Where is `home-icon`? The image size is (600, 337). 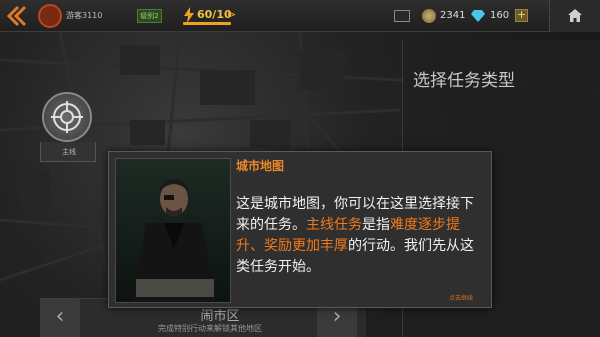 home-icon is located at coordinates (575, 15).